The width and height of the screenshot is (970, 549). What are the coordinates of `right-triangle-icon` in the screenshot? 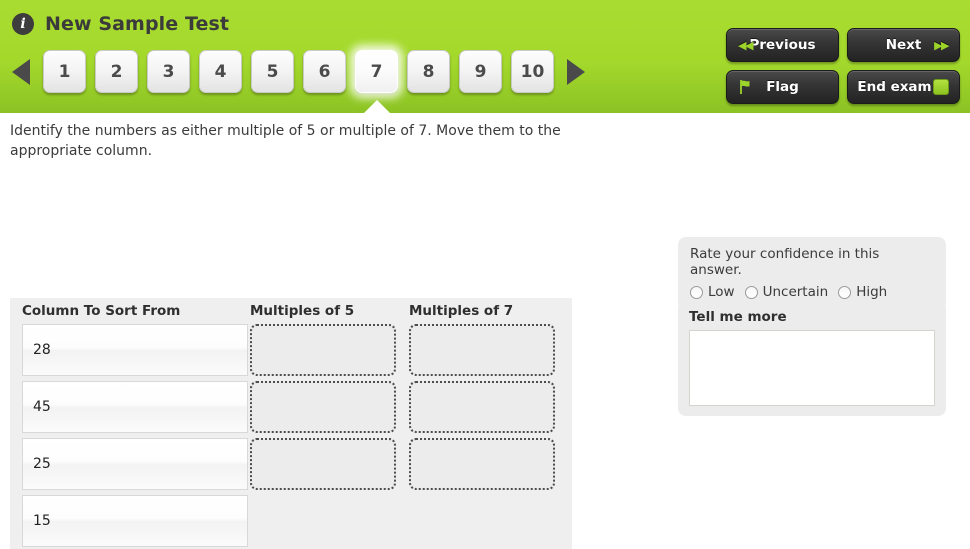 It's located at (576, 71).